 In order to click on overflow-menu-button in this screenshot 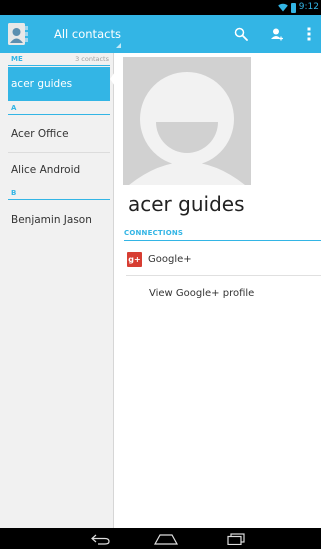, I will do `click(309, 34)`.